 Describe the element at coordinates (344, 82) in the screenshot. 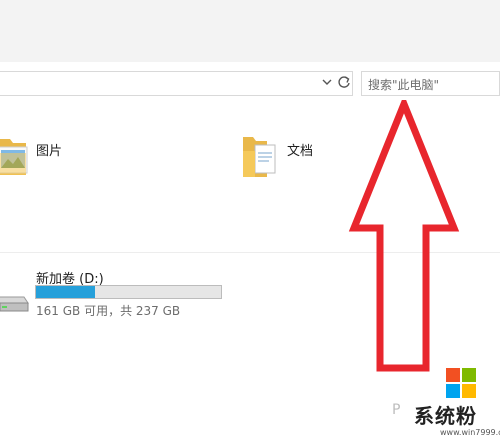

I see `refresh-icon` at that location.